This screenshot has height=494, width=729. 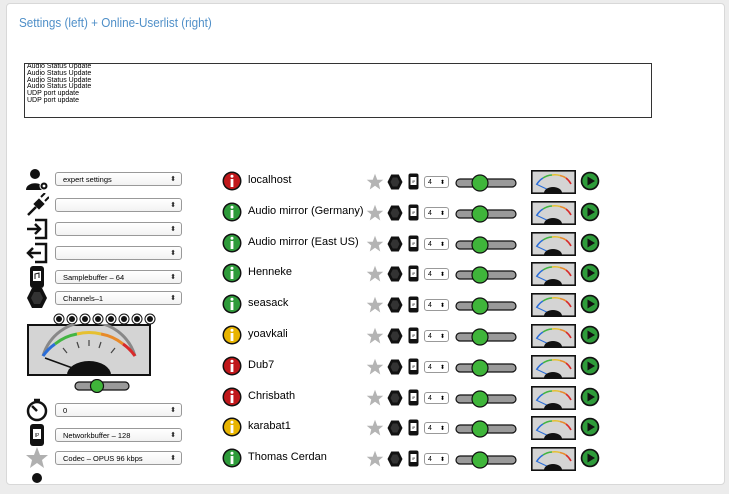 What do you see at coordinates (37, 229) in the screenshot?
I see `audio-input-icon` at bounding box center [37, 229].